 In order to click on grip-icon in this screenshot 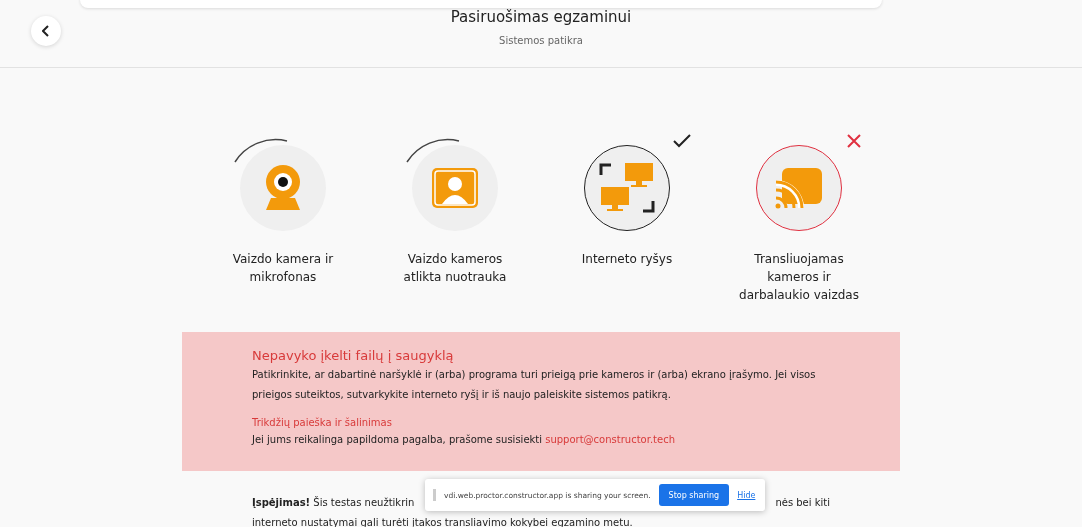, I will do `click(434, 495)`.